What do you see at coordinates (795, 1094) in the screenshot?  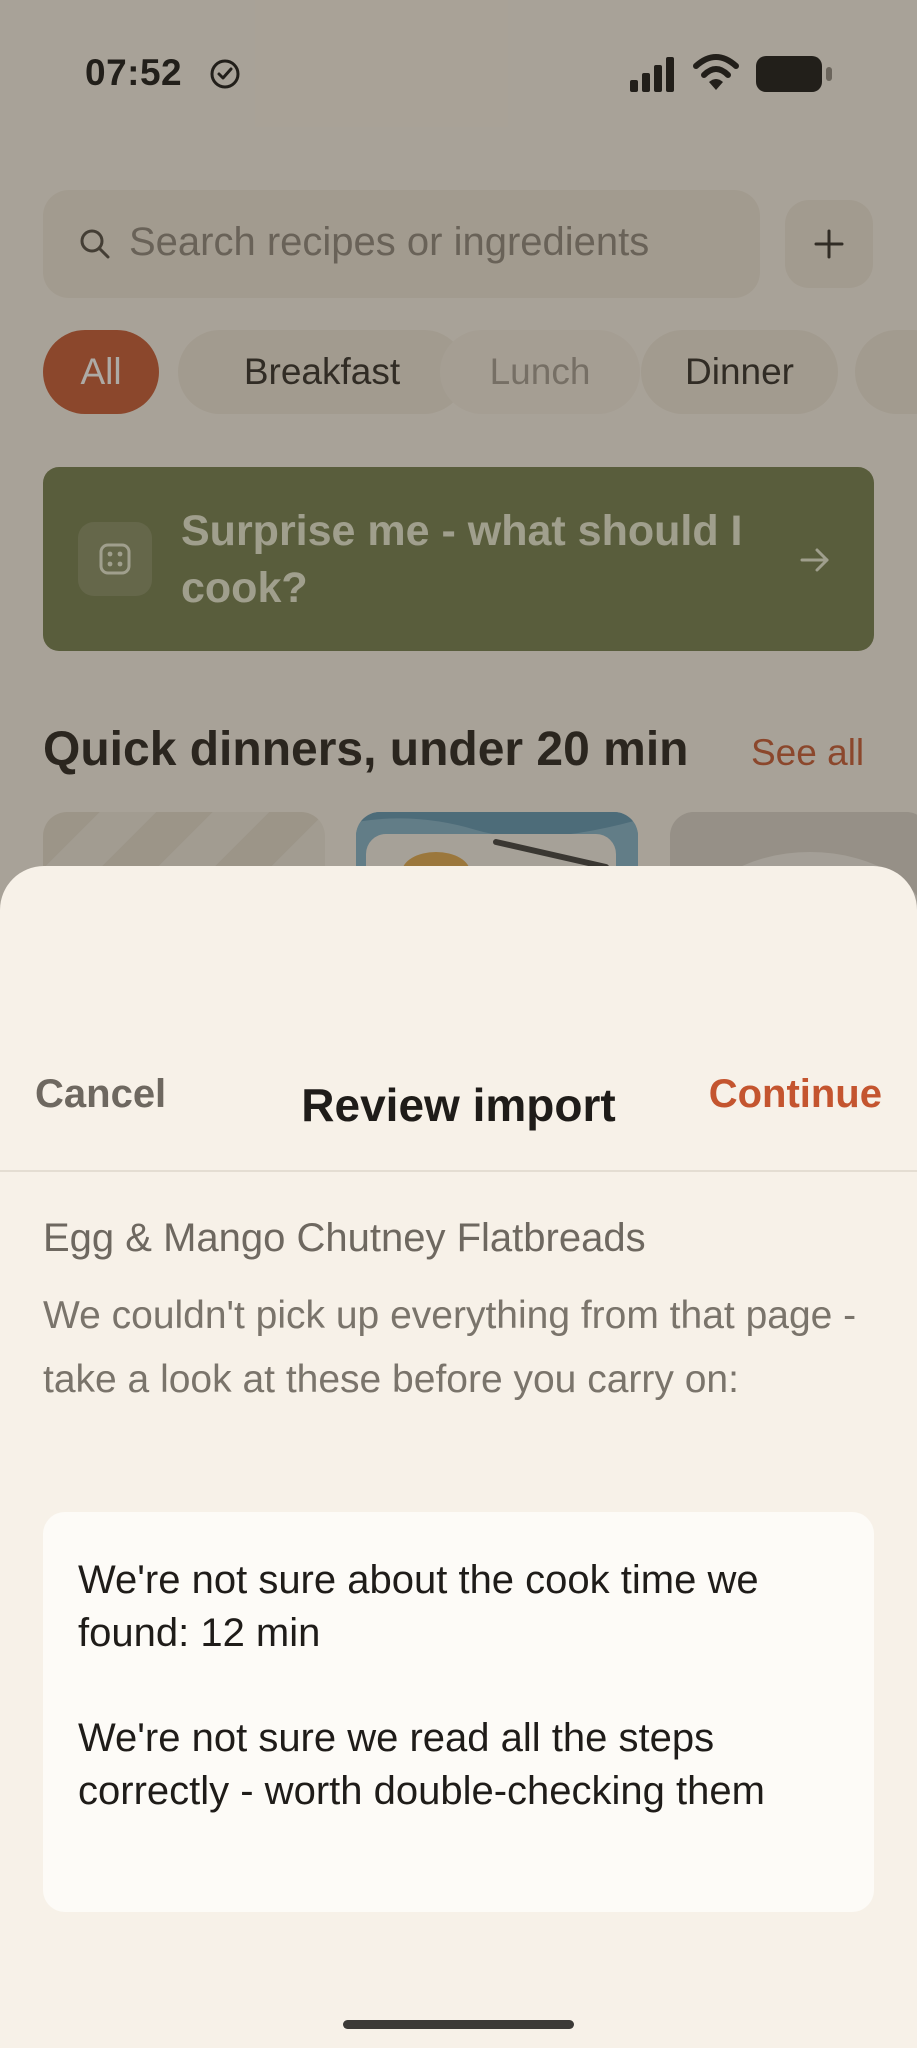 I see `continue-button: Continue` at bounding box center [795, 1094].